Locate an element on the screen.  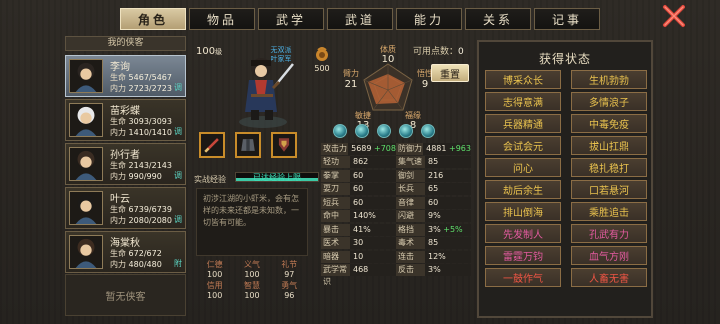
stat-value: 60 is located at coordinates (373, 175).